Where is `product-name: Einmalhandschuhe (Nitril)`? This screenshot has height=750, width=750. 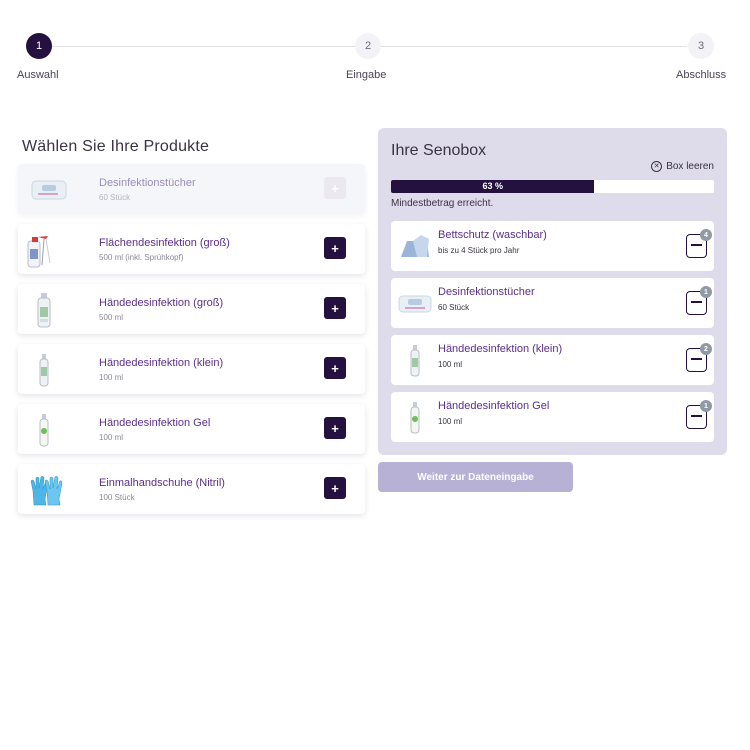 product-name: Einmalhandschuhe (Nitril) is located at coordinates (162, 483).